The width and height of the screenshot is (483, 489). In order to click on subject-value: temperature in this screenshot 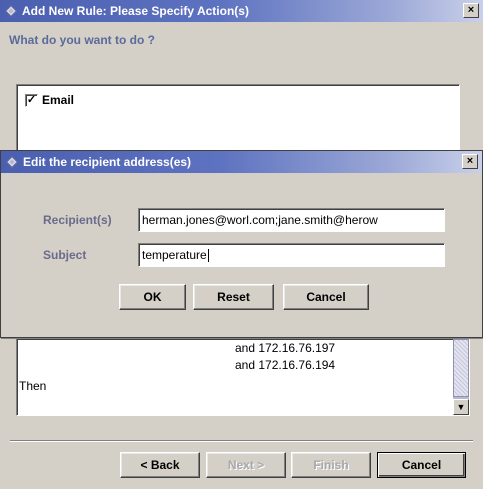, I will do `click(174, 255)`.